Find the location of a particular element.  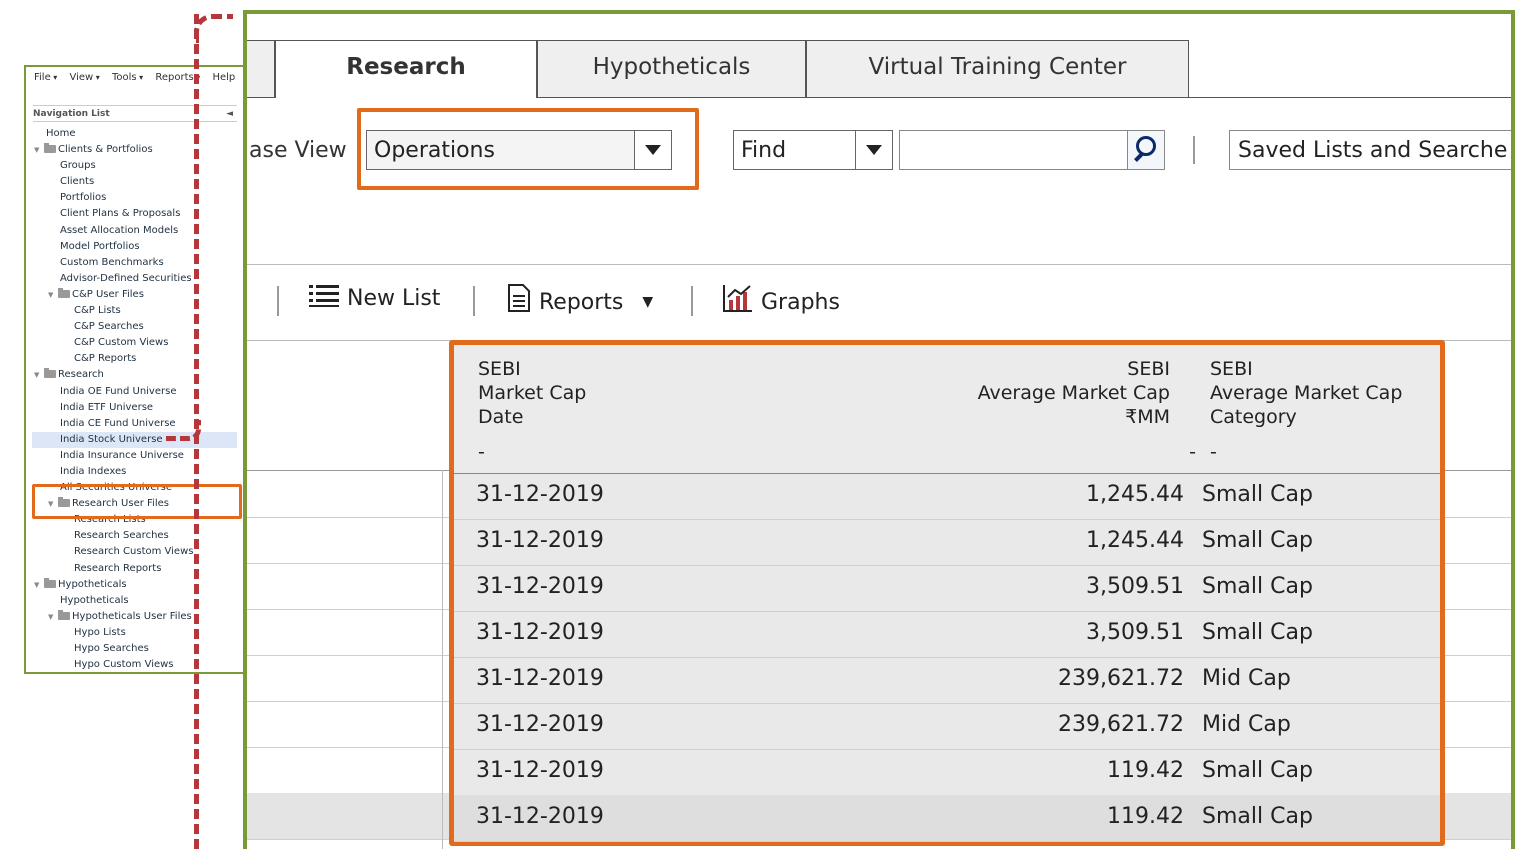

nav-item-model-portfolios: Model Portfolios is located at coordinates (134, 247).